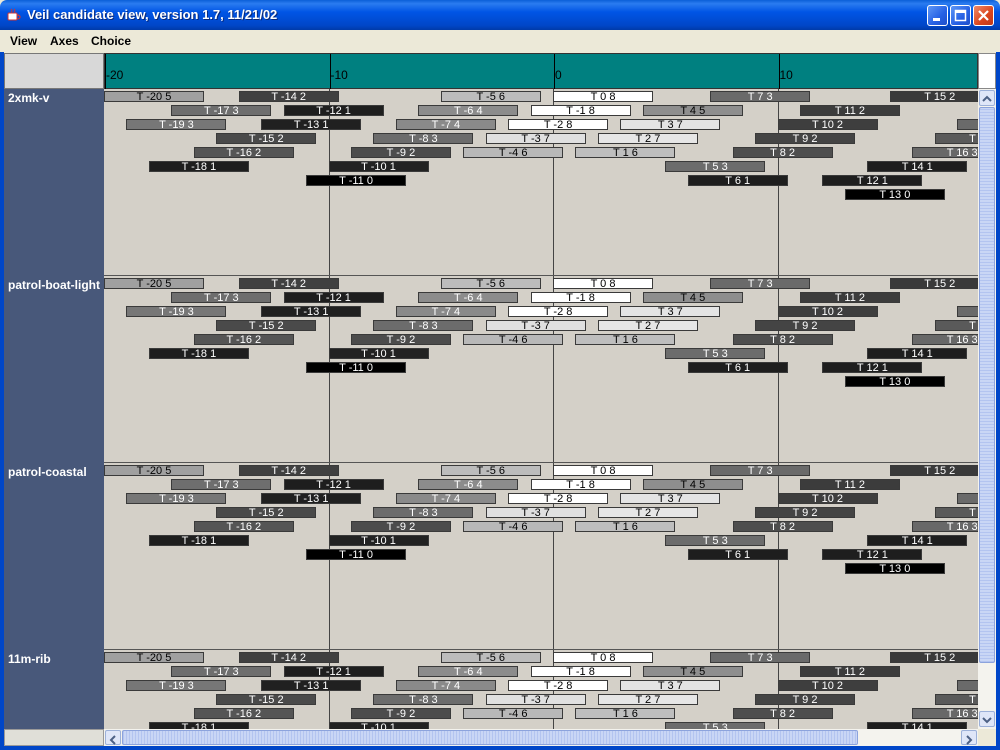  I want to click on close-button, so click(983, 15).